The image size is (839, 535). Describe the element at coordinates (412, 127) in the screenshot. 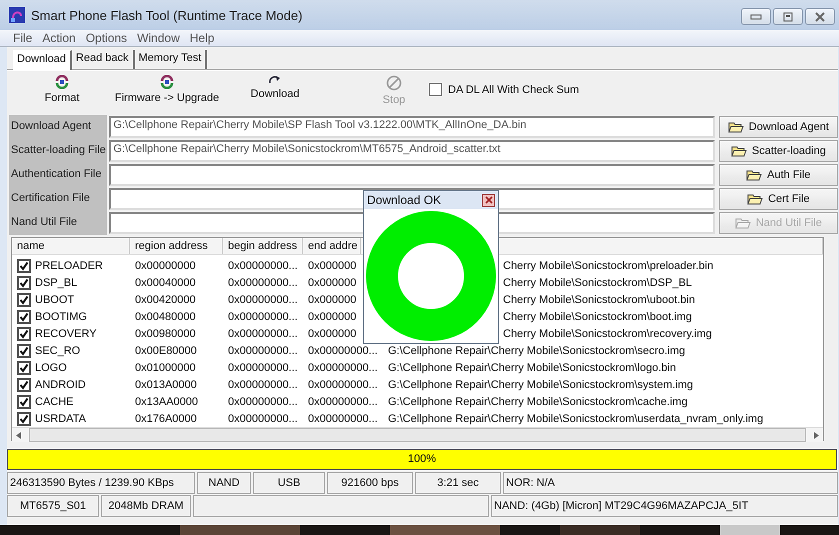

I see `path-field: G:\Cellphone Repair\Cherry Mobile\SP Flash Tool v3.1222.00\MTK_AllInOne_DA.bin` at that location.